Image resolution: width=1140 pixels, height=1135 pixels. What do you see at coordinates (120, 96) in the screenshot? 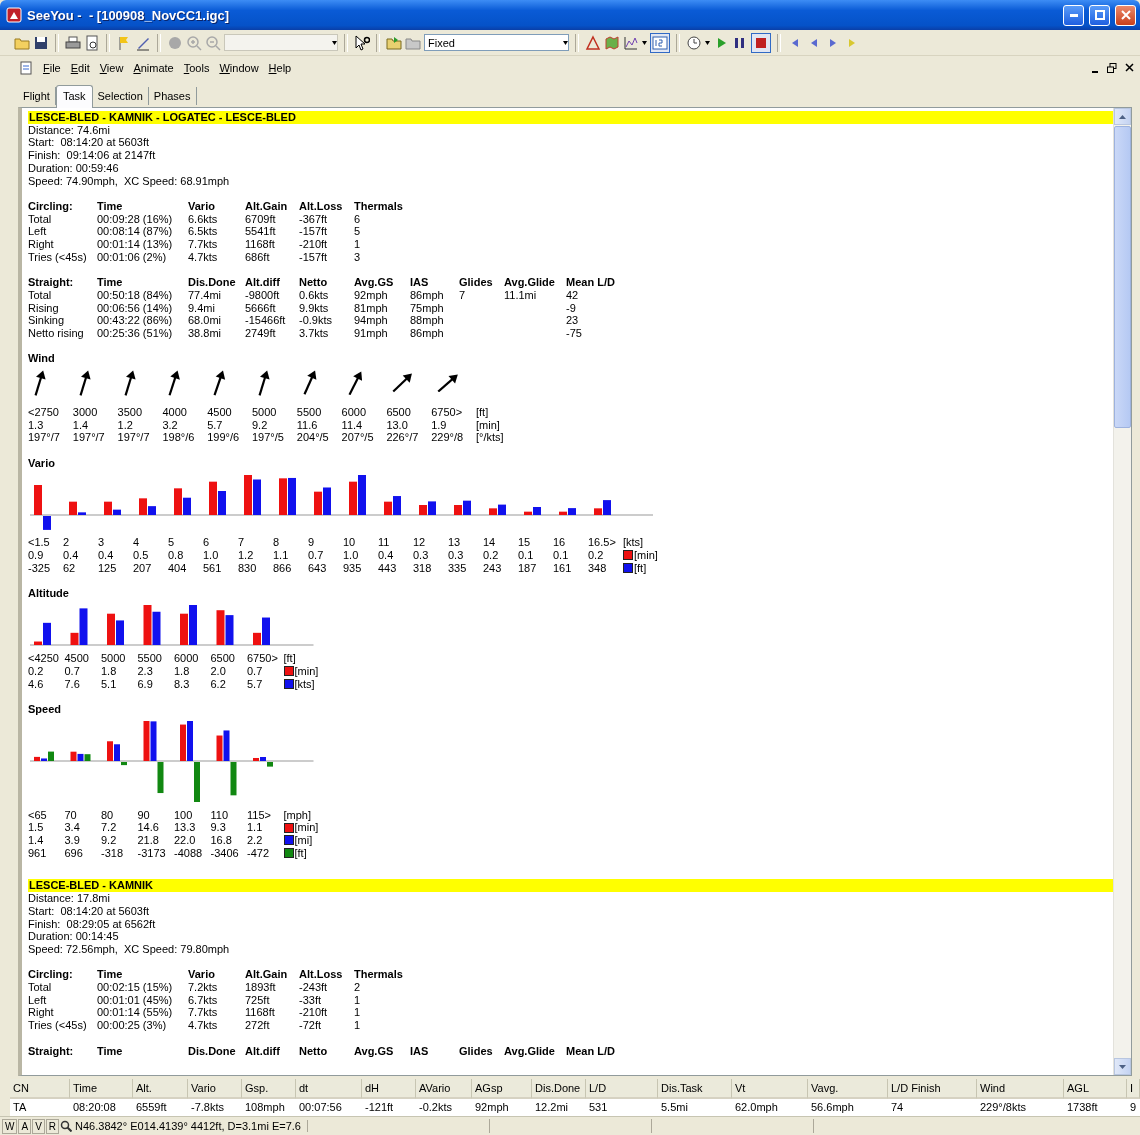
I see `tab: Selection` at bounding box center [120, 96].